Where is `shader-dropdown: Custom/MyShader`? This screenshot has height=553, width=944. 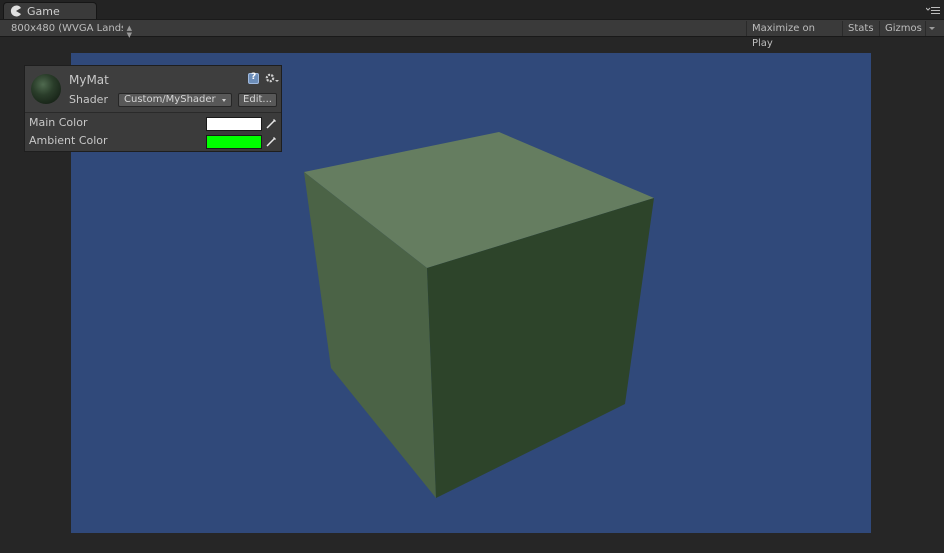
shader-dropdown: Custom/MyShader is located at coordinates (175, 100).